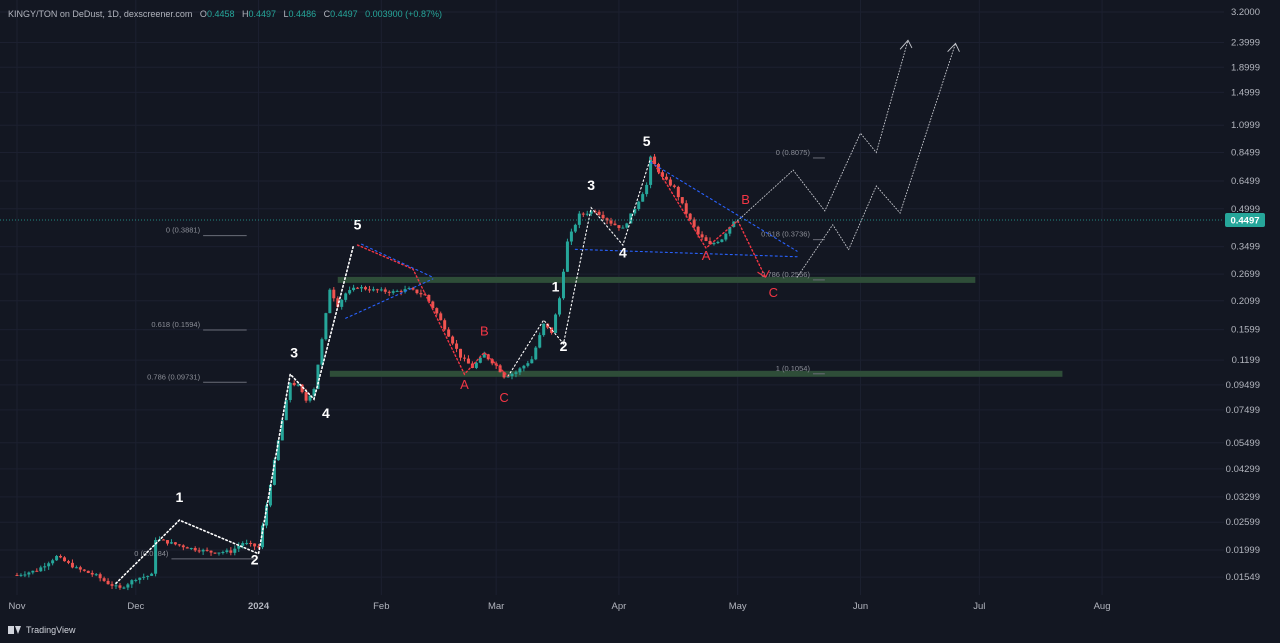  I want to click on fib-level-label: 0.786 (0.09731), so click(173, 376).